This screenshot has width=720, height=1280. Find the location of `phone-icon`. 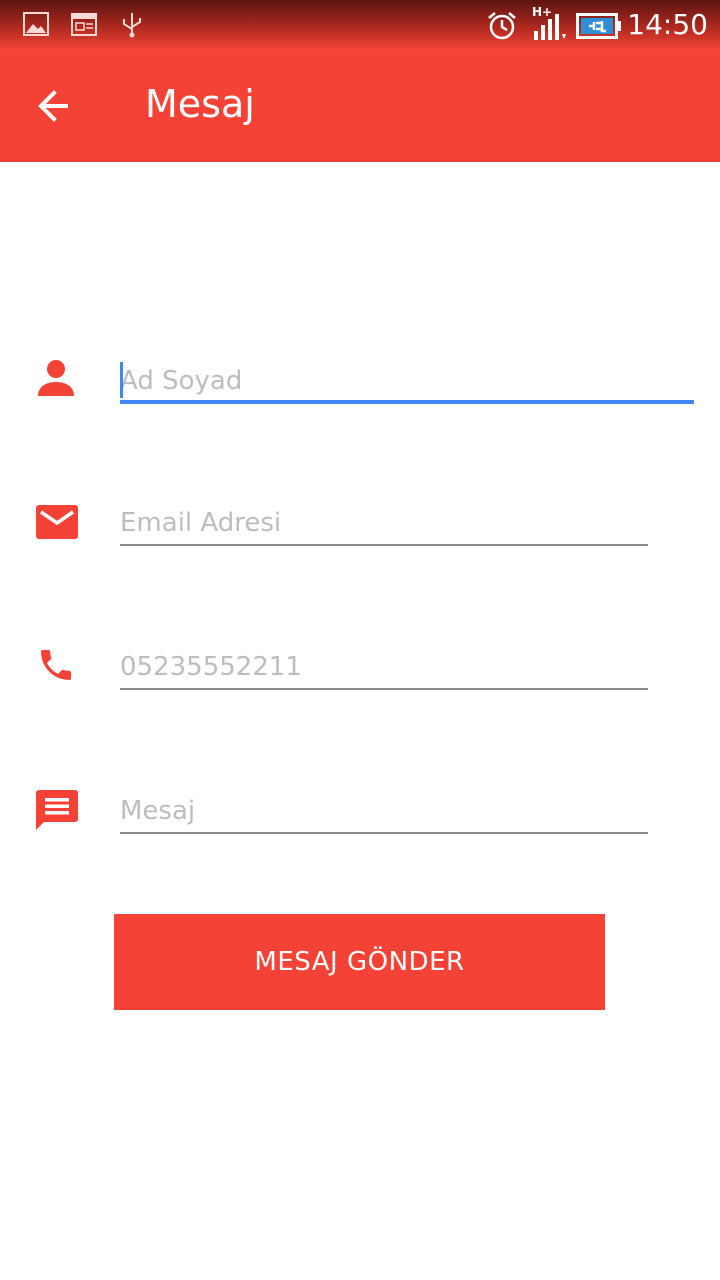

phone-icon is located at coordinates (56, 665).